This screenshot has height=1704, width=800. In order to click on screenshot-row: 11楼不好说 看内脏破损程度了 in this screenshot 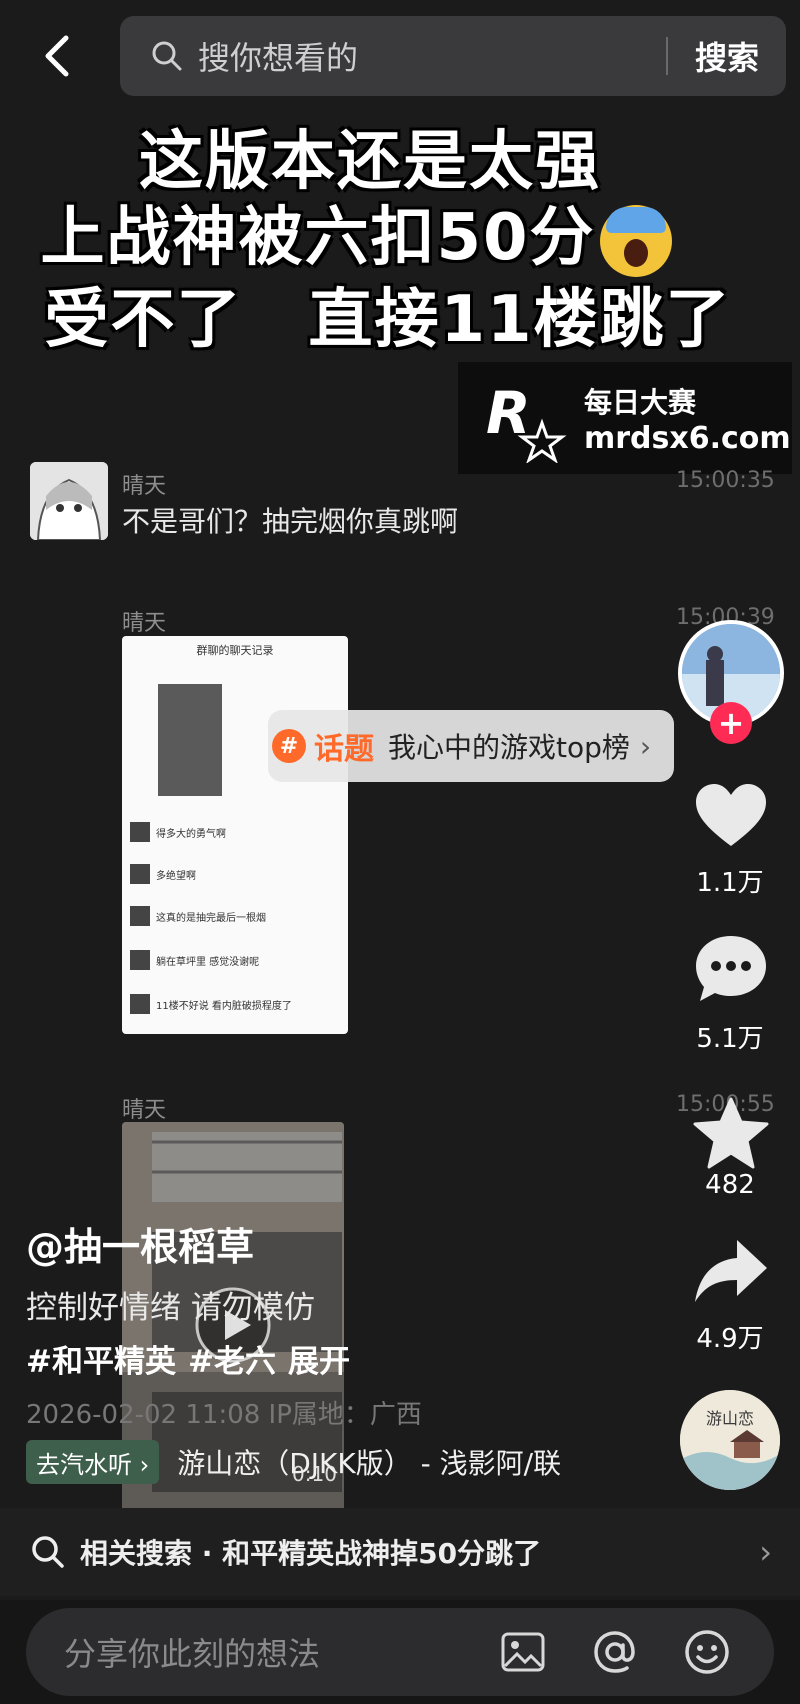, I will do `click(211, 1004)`.